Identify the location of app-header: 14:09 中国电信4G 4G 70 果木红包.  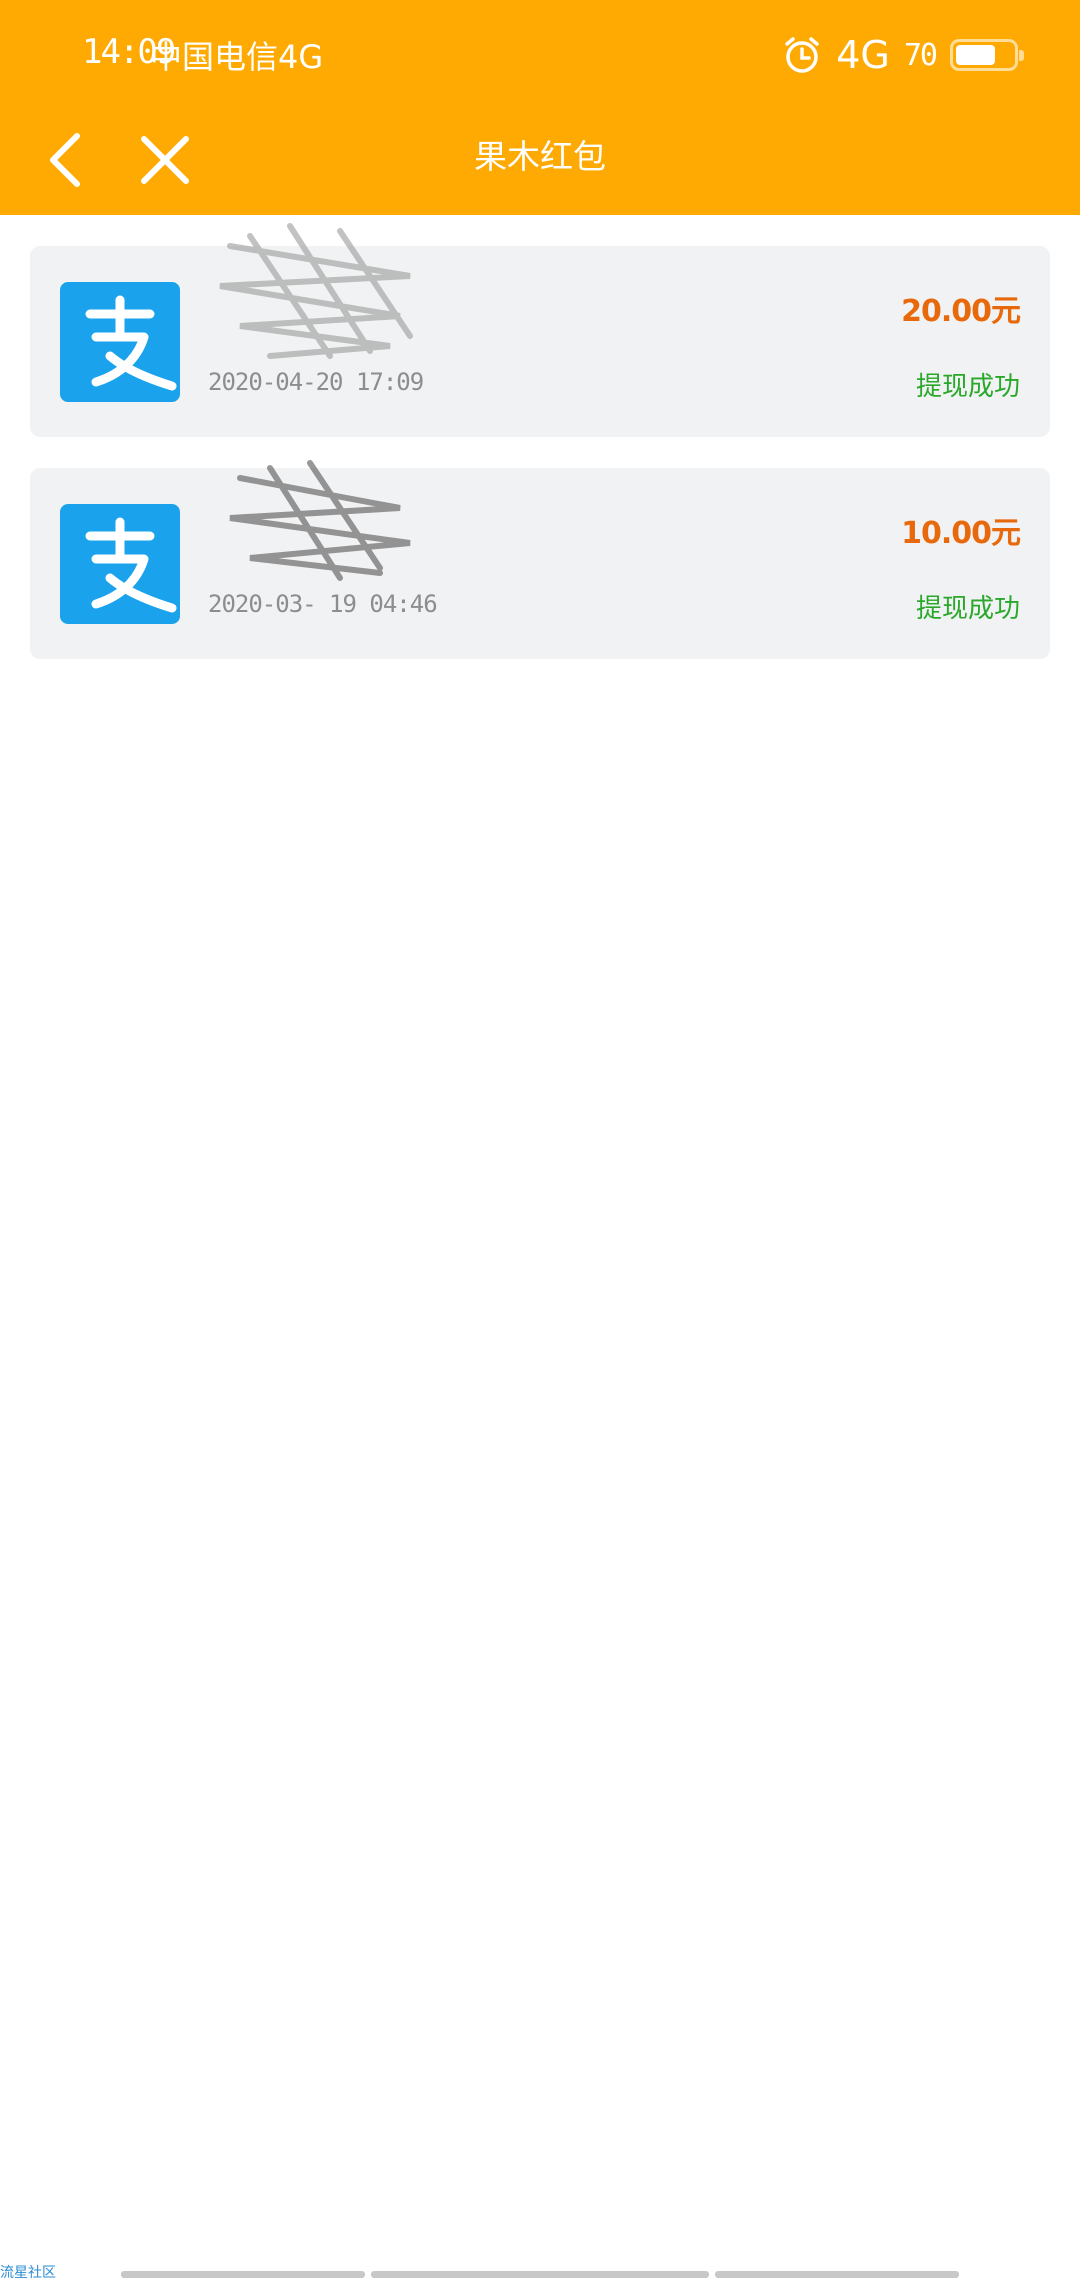
(540, 107).